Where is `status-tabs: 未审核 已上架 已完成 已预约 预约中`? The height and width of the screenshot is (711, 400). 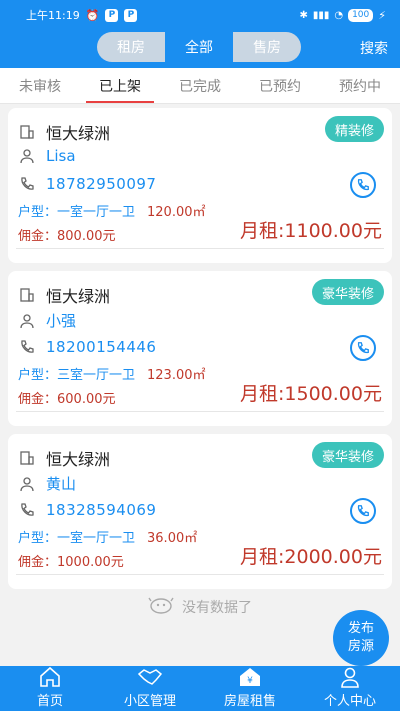
status-tabs: 未审核 已上架 已完成 已预约 预约中 is located at coordinates (200, 86).